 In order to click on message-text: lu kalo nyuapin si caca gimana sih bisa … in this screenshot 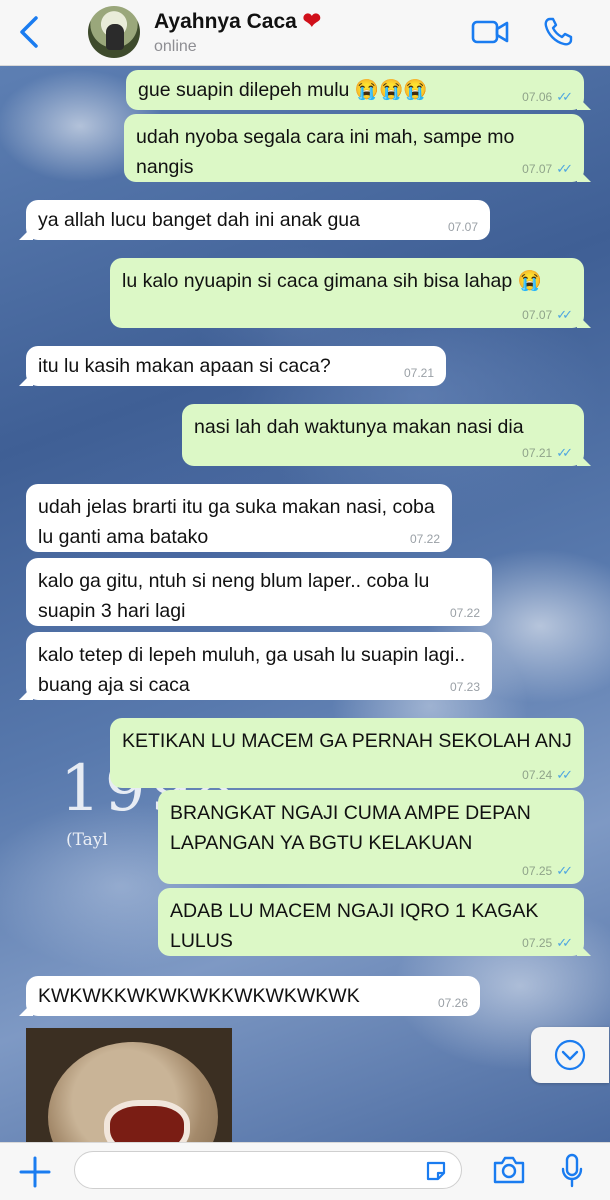, I will do `click(332, 281)`.